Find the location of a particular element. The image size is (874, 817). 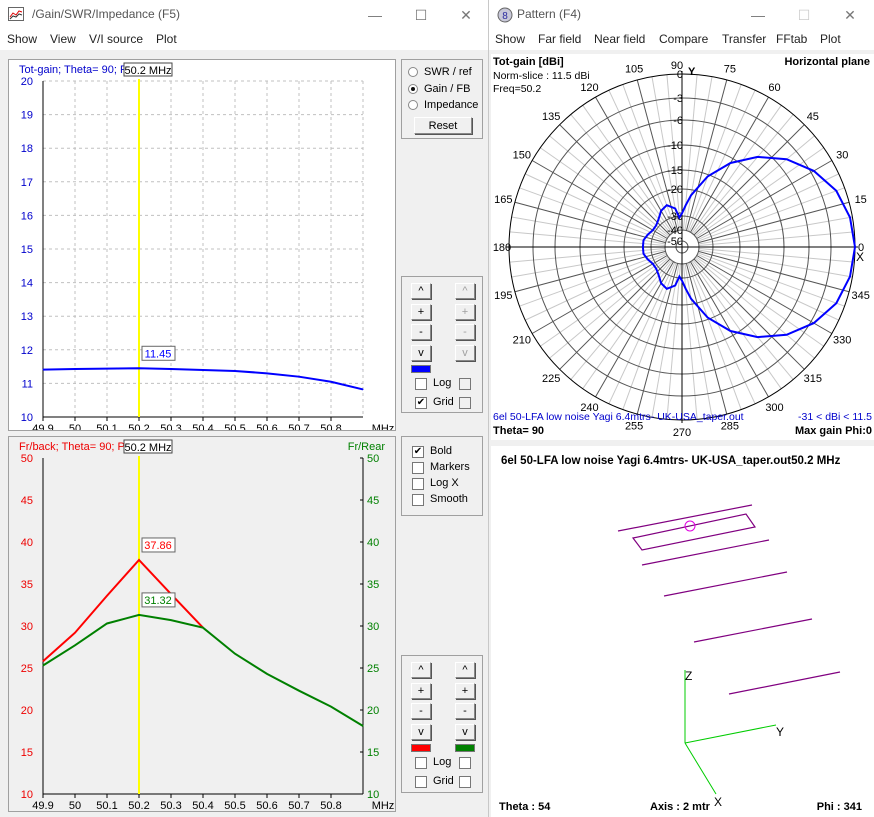

top-right-zoom-in-button: + is located at coordinates (465, 312).